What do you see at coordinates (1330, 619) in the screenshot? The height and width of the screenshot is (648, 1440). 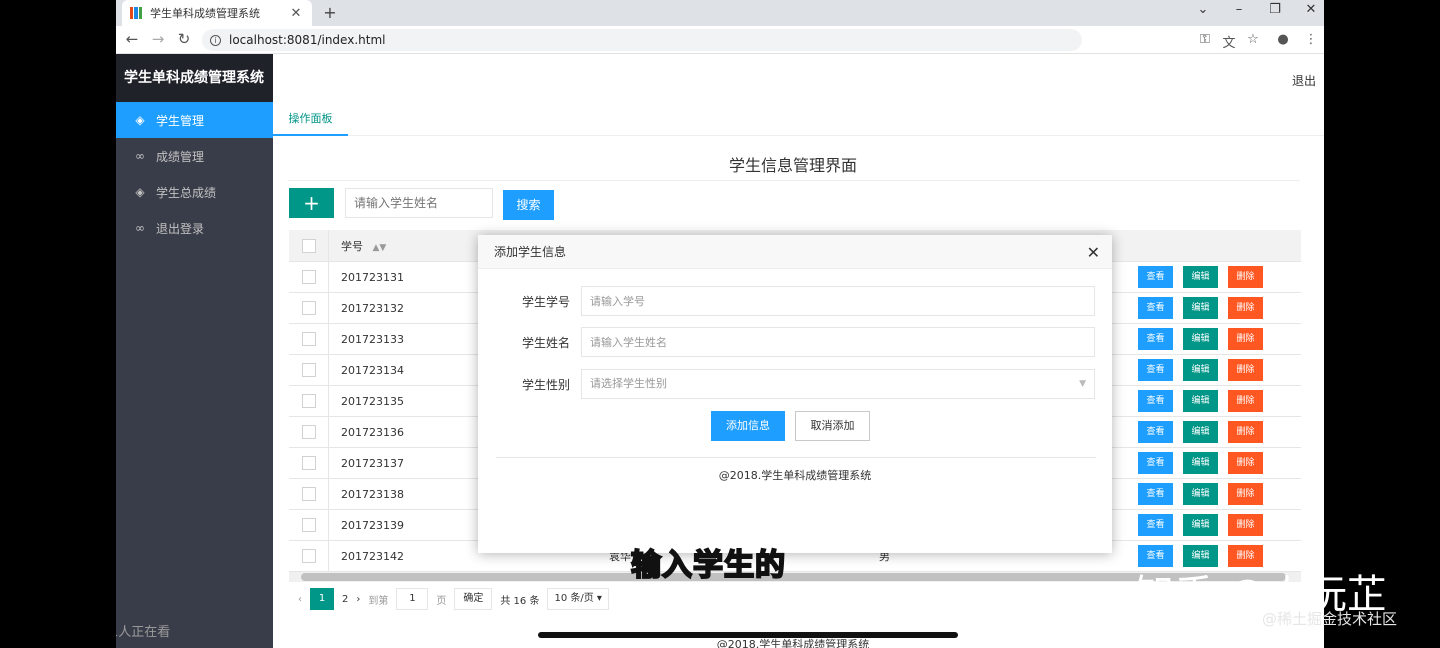 I see `juejin-watermark: @稀土掘金技术社区` at bounding box center [1330, 619].